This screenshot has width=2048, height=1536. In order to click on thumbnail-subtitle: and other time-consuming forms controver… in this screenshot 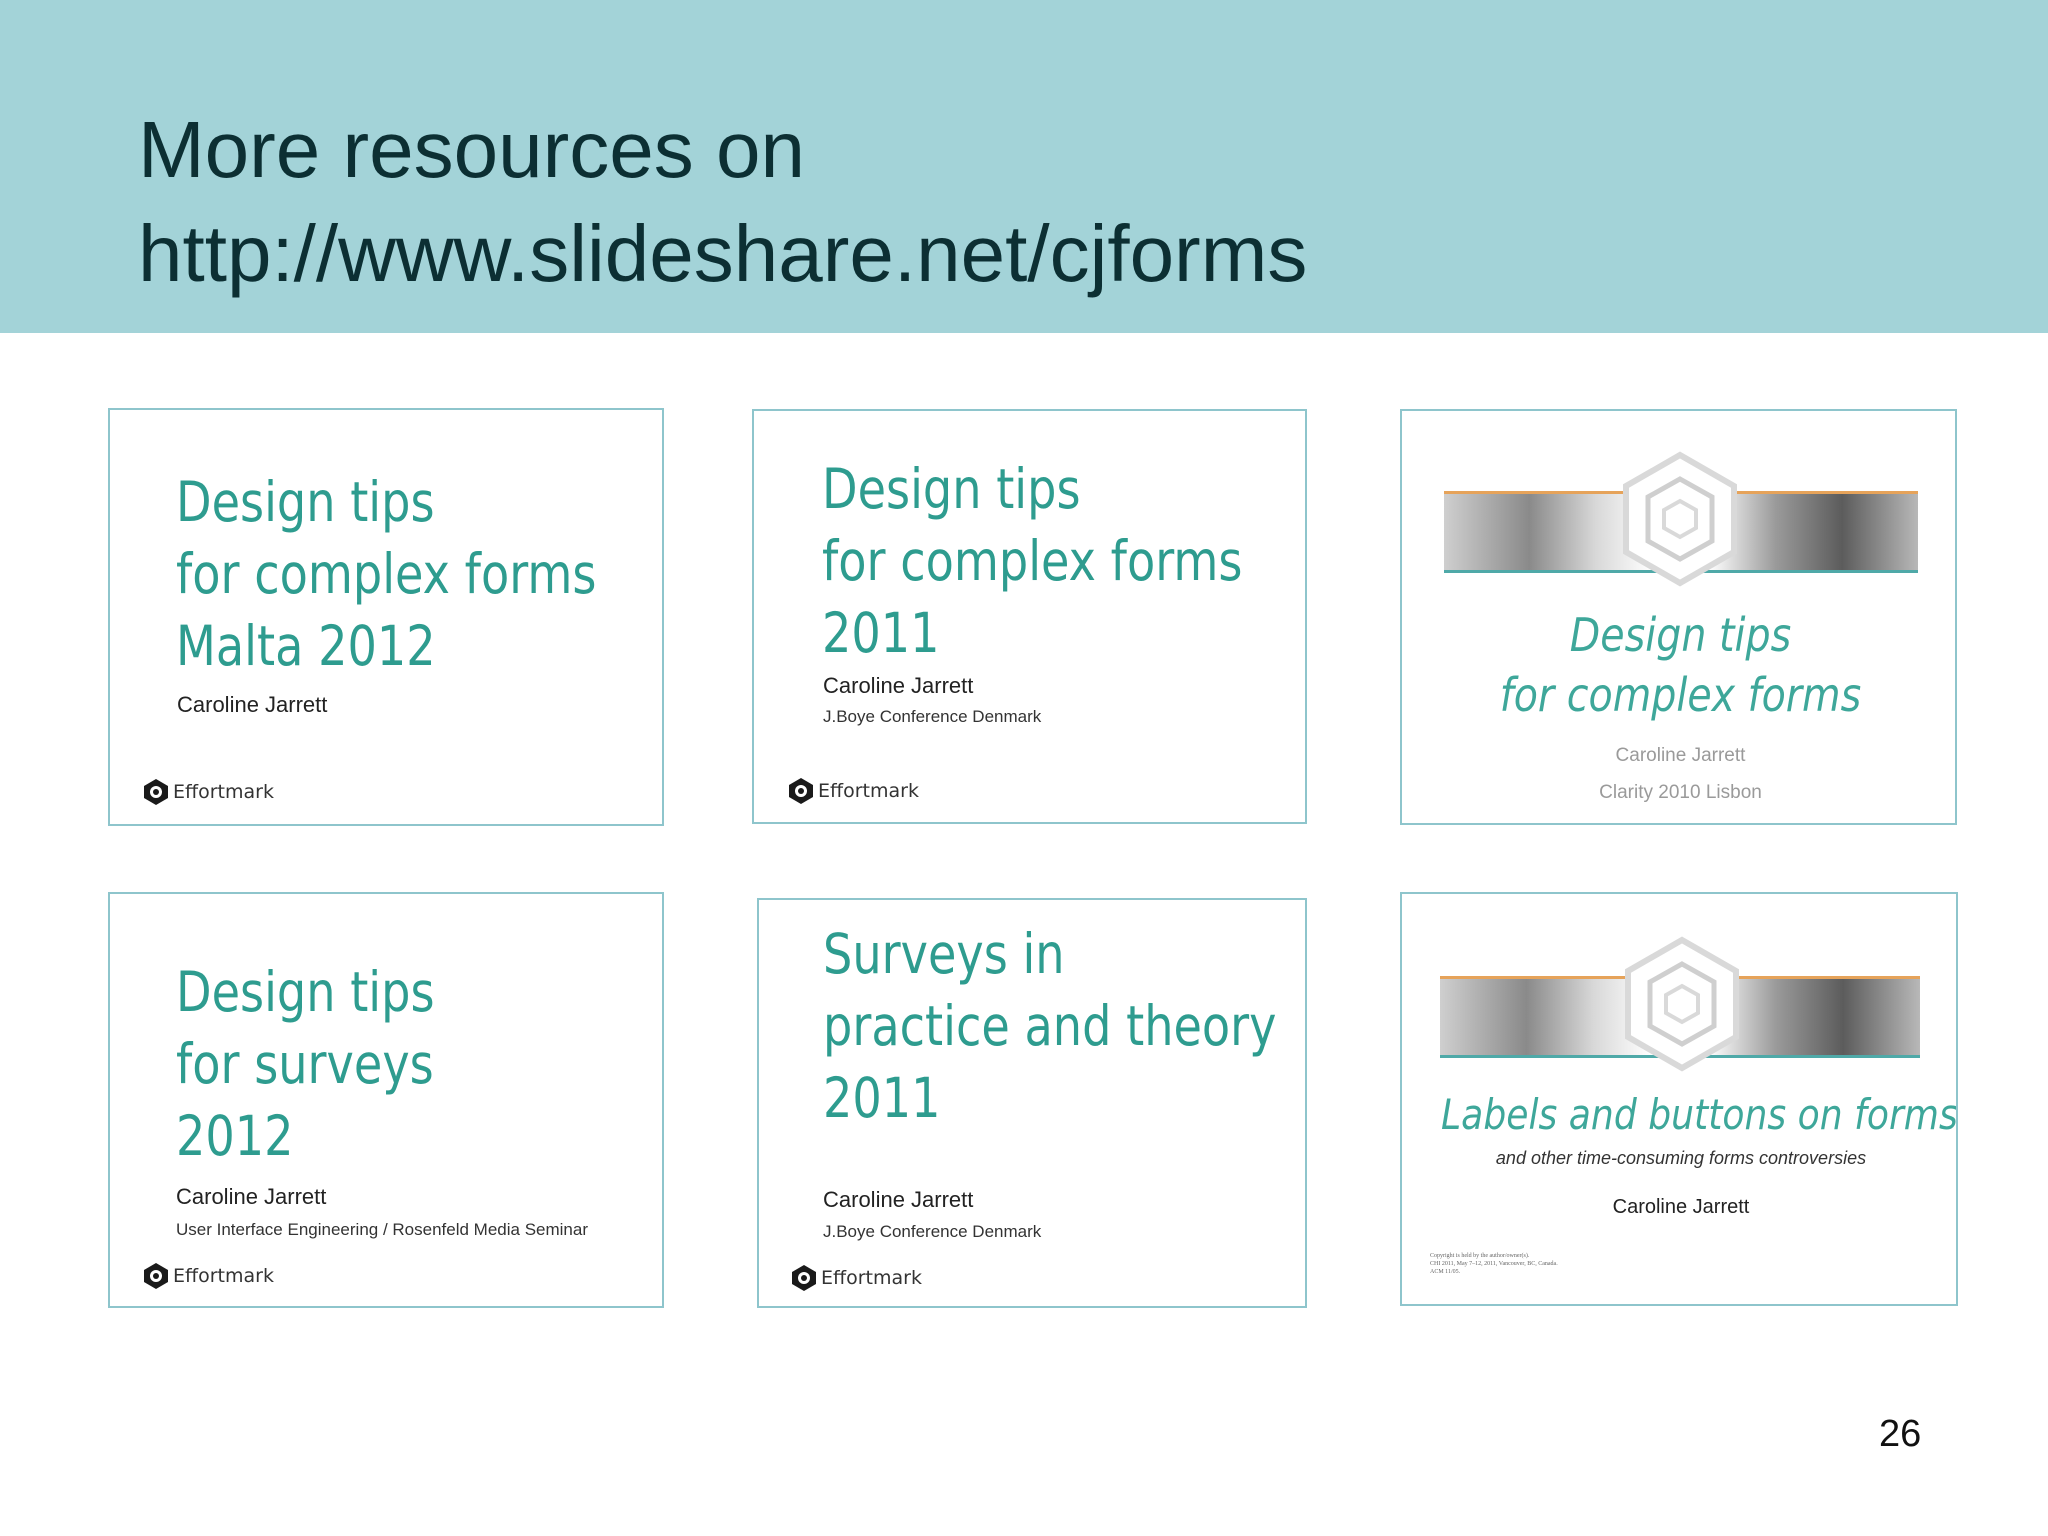, I will do `click(1681, 1158)`.